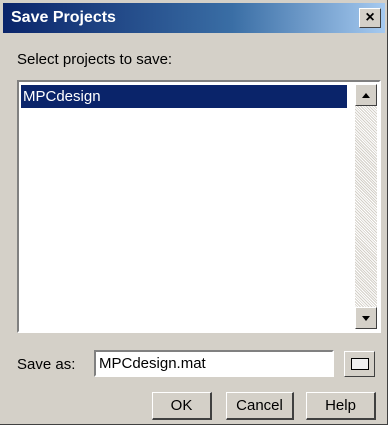  What do you see at coordinates (214, 363) in the screenshot?
I see `save-as-input` at bounding box center [214, 363].